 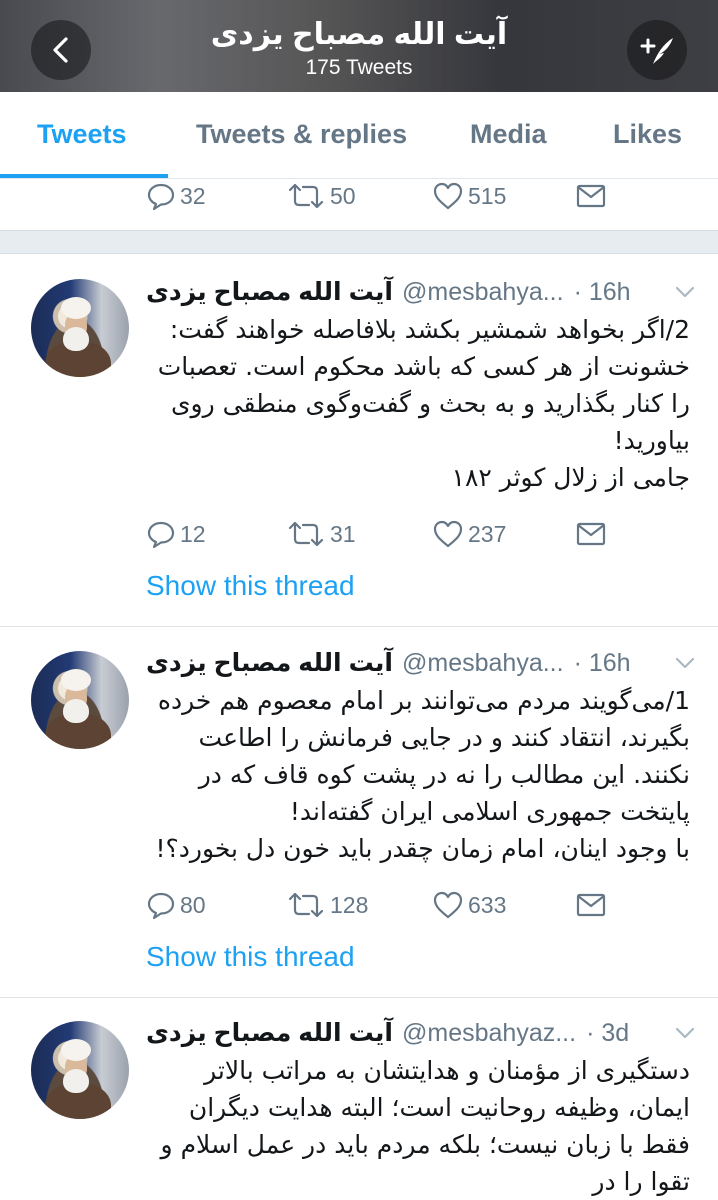 I want to click on like-button: 633, so click(x=469, y=905).